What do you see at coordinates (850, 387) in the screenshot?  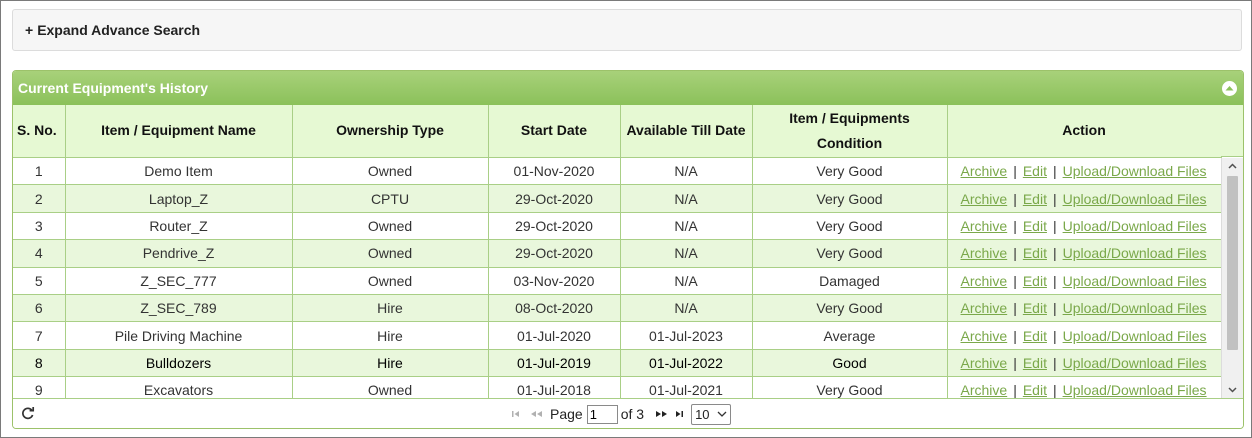 I see `cell-condition: Very Good` at bounding box center [850, 387].